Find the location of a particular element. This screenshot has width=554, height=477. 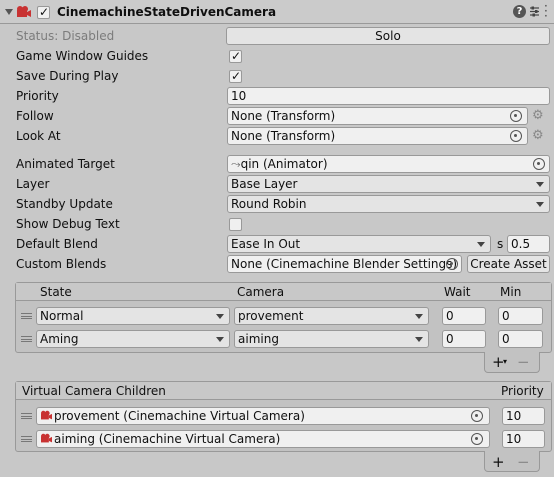

cinemachine-camera-icon is located at coordinates (24, 11).